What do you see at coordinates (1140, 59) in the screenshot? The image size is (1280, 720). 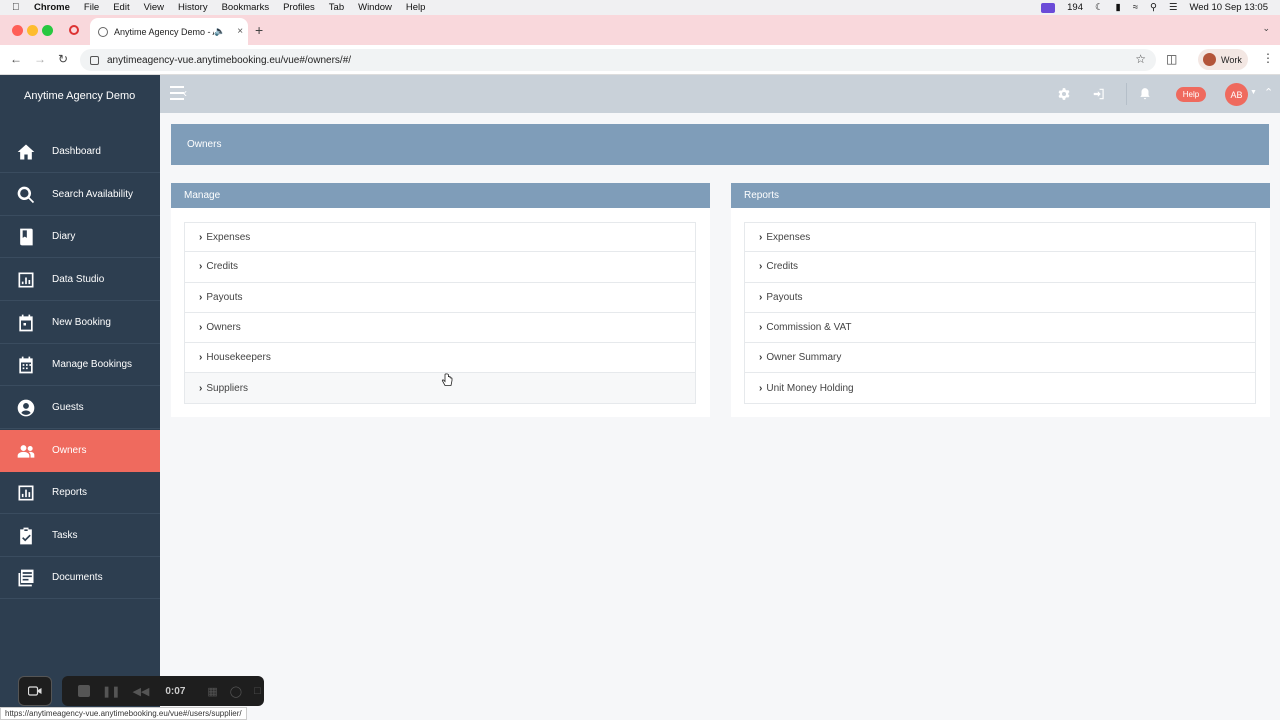 I see `bookmark-star-icon: ☆` at bounding box center [1140, 59].